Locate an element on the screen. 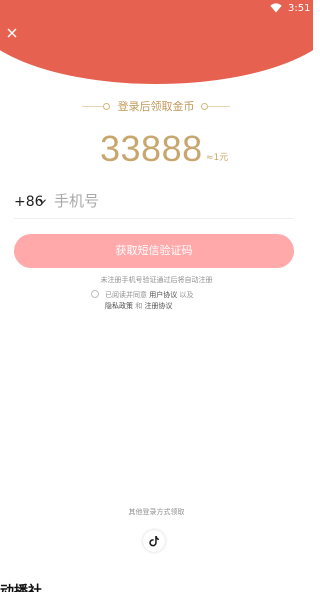 The height and width of the screenshot is (592, 320). status-bar: 3:51 is located at coordinates (156, 9).